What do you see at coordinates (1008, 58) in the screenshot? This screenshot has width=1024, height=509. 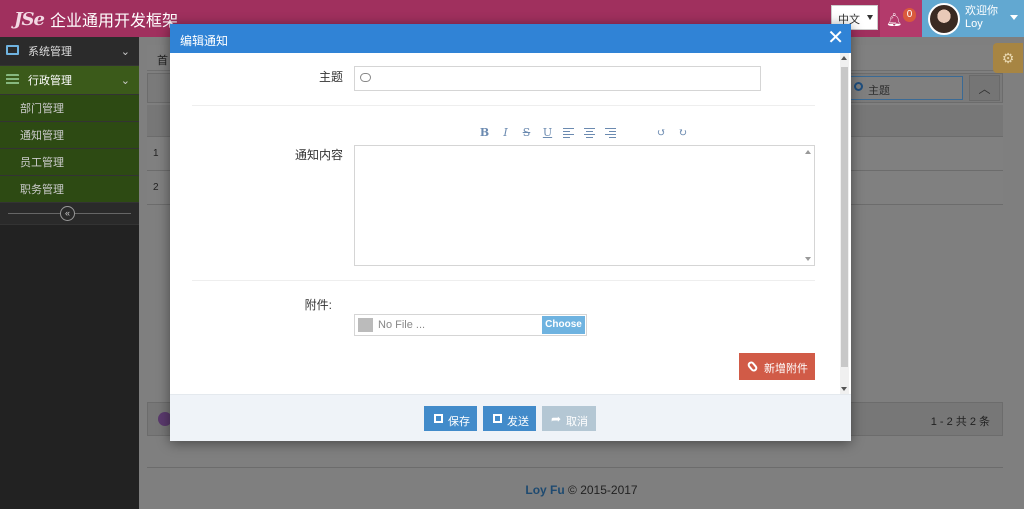 I see `settings-gear-icon: ⚙` at bounding box center [1008, 58].